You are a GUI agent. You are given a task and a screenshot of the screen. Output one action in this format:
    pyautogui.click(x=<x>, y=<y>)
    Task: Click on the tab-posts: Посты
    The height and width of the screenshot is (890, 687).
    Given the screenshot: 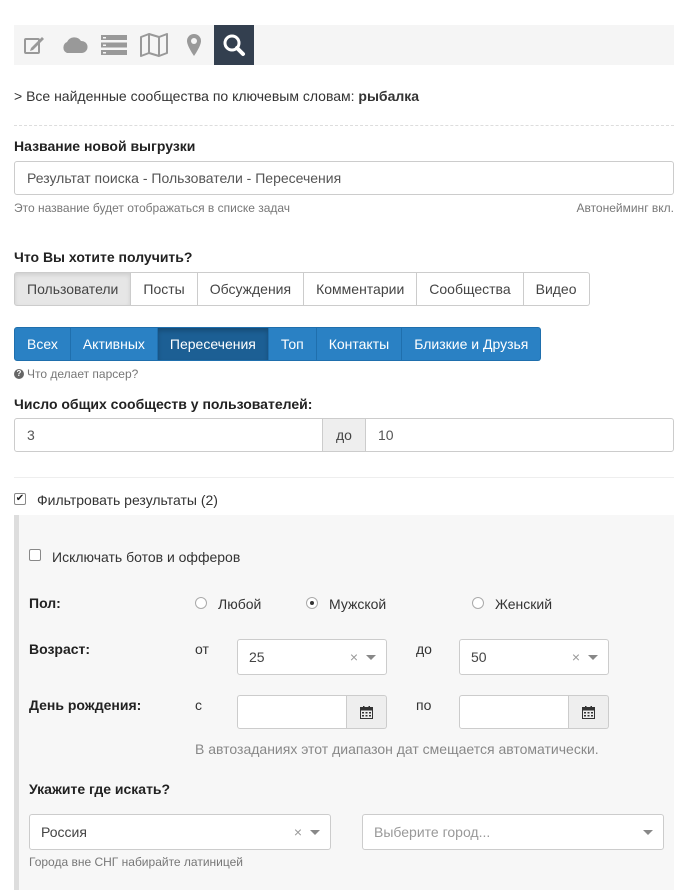 What is the action you would take?
    pyautogui.click(x=164, y=289)
    